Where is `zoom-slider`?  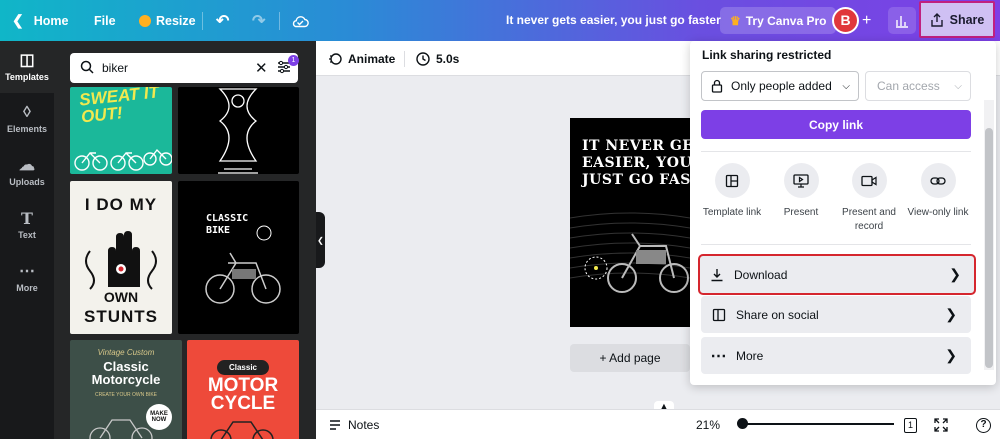 zoom-slider is located at coordinates (819, 424).